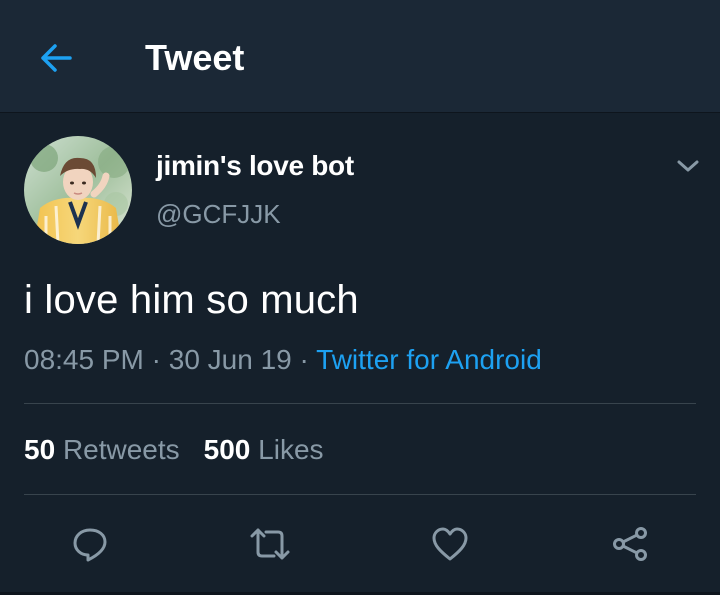 The width and height of the screenshot is (720, 595). I want to click on likes-stat: 500 Likes, so click(264, 449).